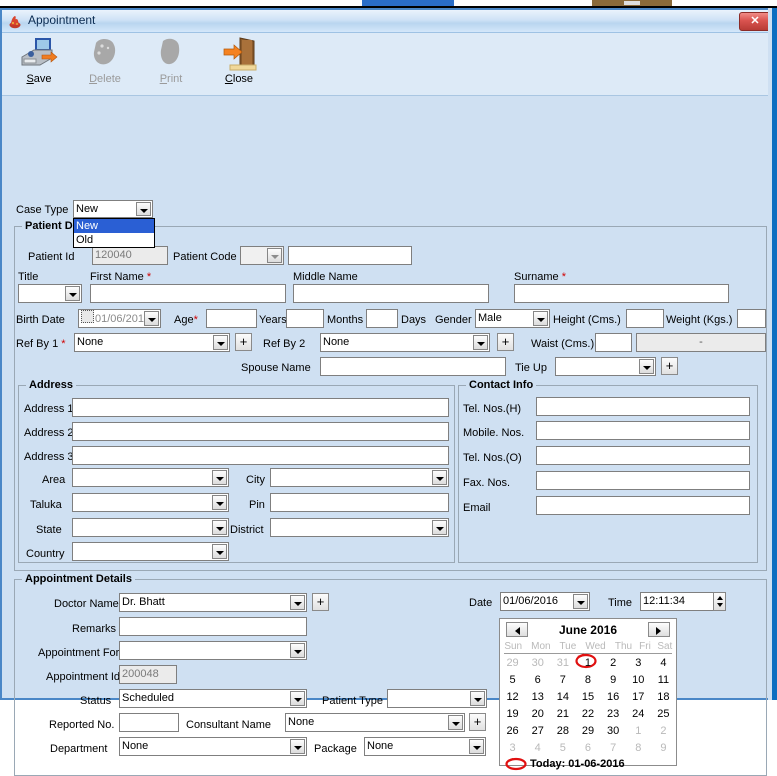  Describe the element at coordinates (39, 64) in the screenshot. I see `toolbar-save-button: Save` at that location.